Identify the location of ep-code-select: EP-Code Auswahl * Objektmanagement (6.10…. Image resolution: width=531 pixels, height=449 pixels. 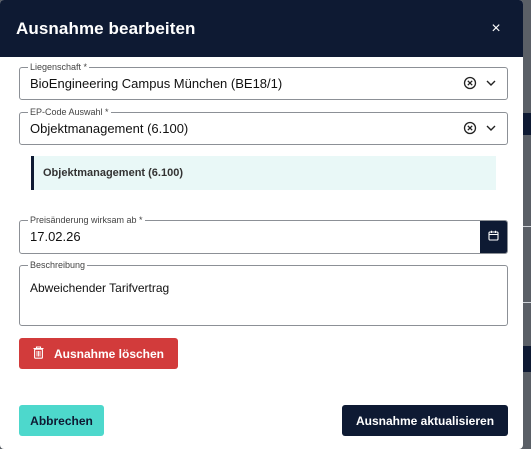
(263, 125).